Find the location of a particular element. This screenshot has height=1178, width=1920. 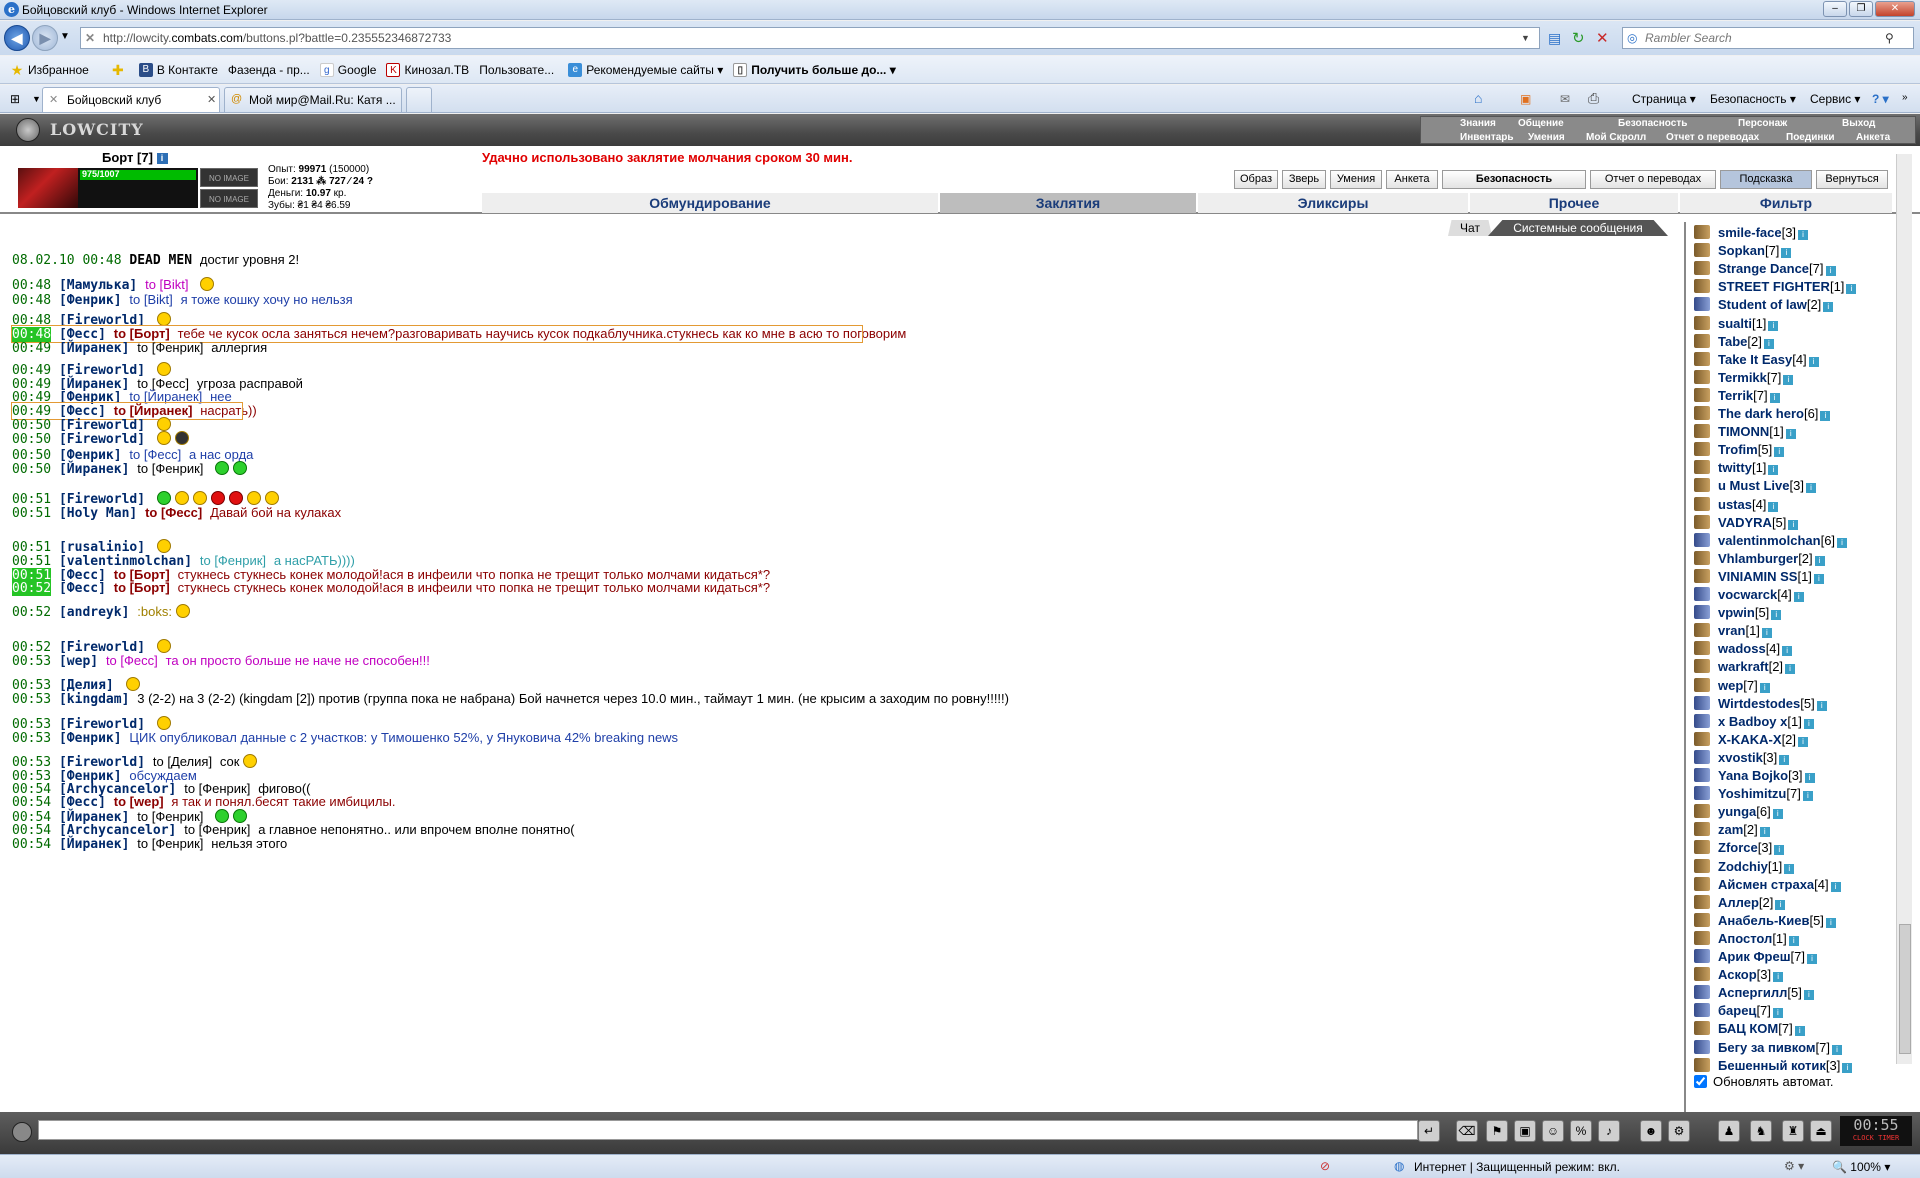

zone-settings-icon: ⚙ ▾ is located at coordinates (1794, 1166).